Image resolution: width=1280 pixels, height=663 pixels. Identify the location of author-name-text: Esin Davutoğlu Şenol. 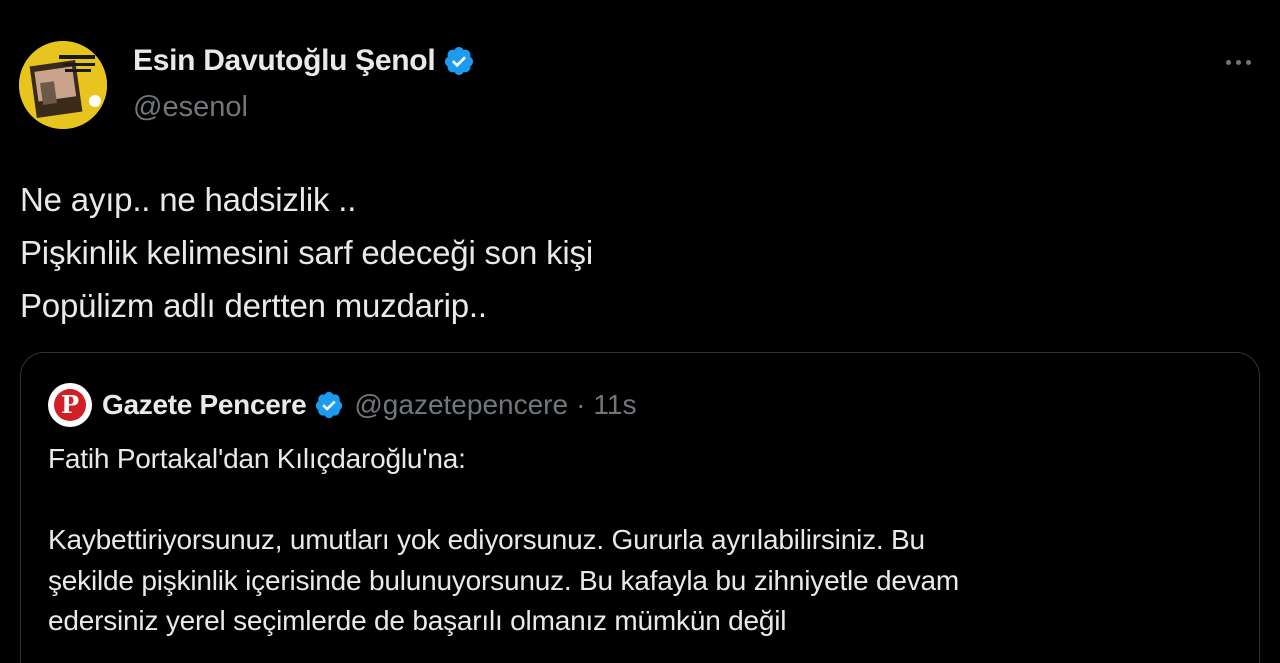
(284, 61).